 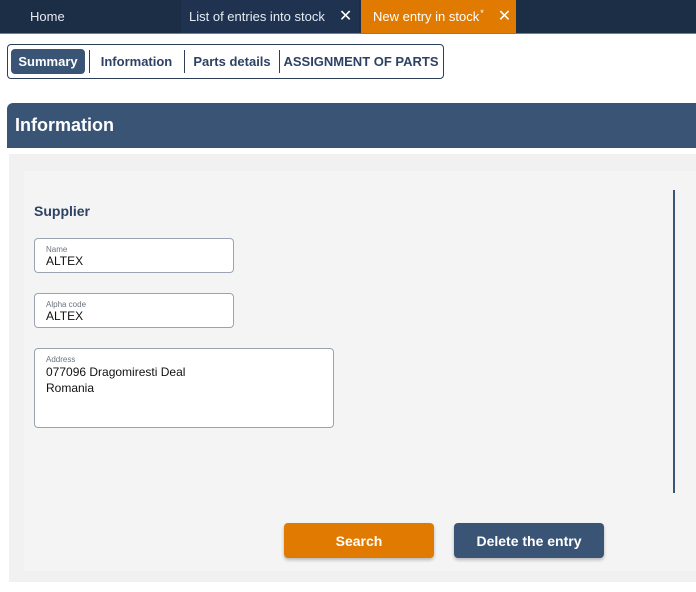 What do you see at coordinates (65, 261) in the screenshot?
I see `name-field-value: ALTEX` at bounding box center [65, 261].